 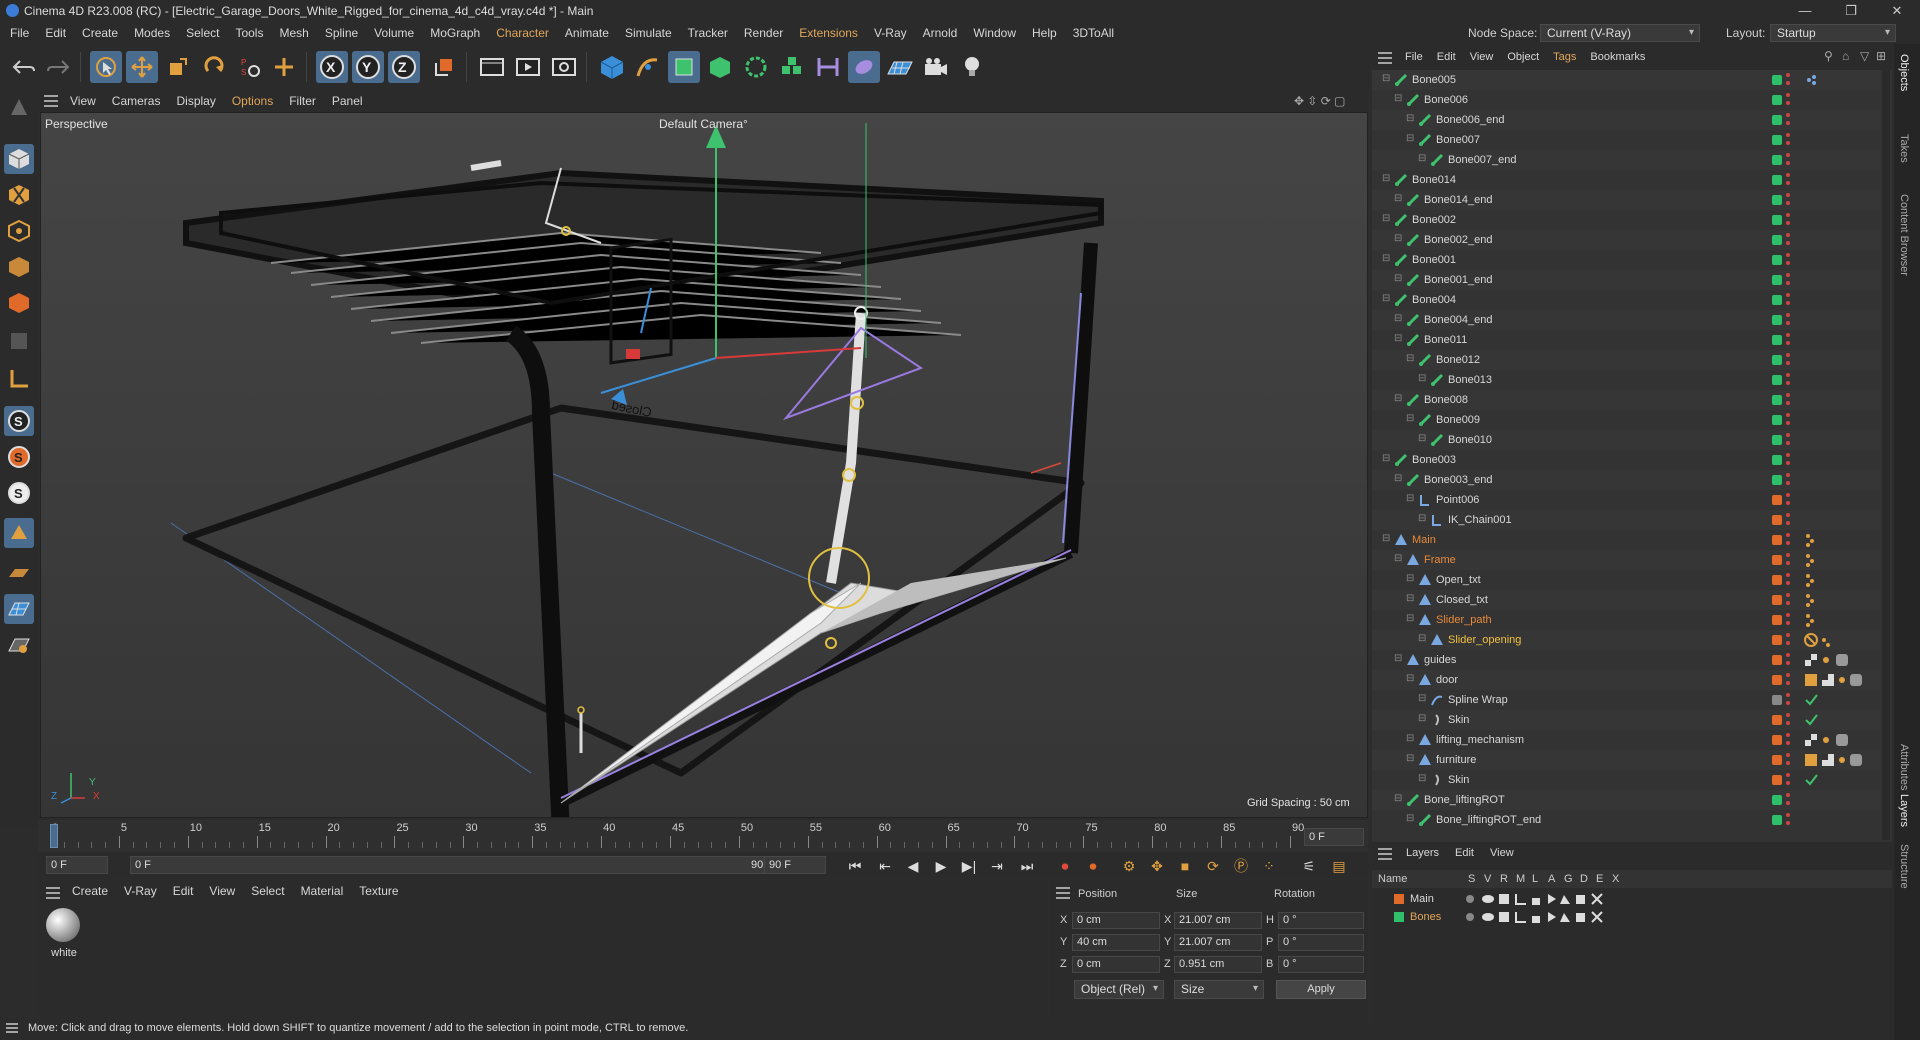 I want to click on layer-toggle-icons, so click(x=1549, y=900).